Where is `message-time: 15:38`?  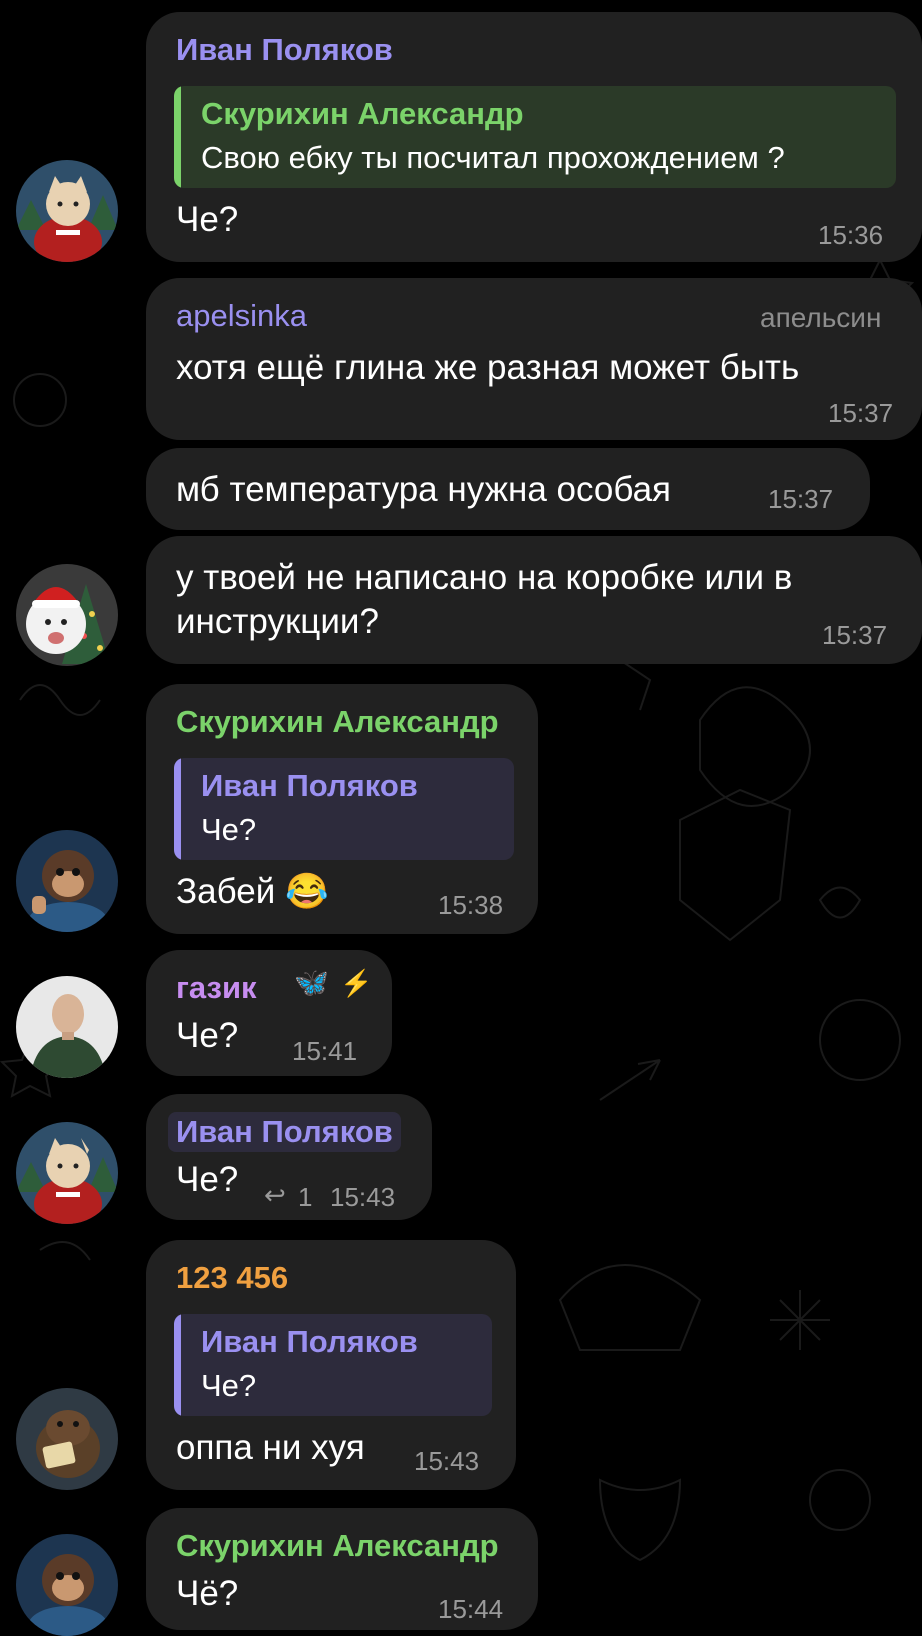
message-time: 15:38 is located at coordinates (471, 905).